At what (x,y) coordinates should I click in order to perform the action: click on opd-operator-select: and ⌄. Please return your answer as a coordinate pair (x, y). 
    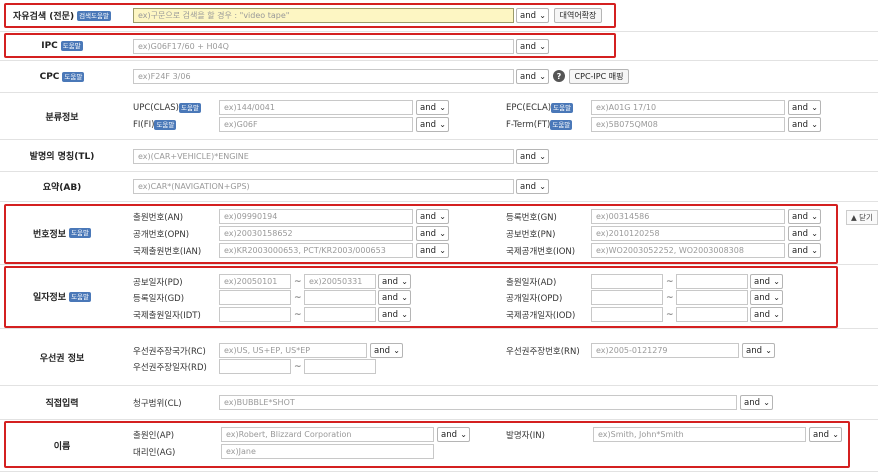
    Looking at the image, I should click on (766, 297).